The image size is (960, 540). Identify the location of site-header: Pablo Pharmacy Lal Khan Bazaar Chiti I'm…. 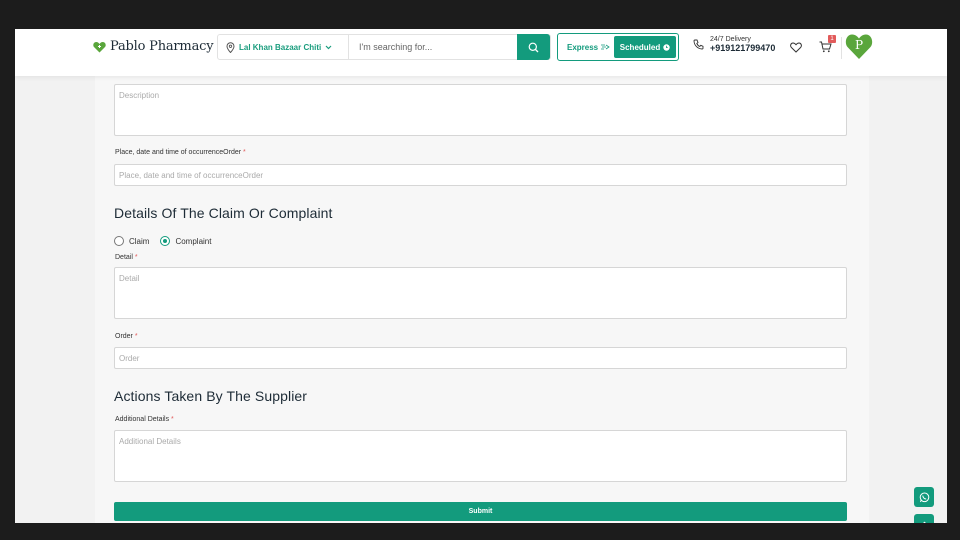
(481, 52).